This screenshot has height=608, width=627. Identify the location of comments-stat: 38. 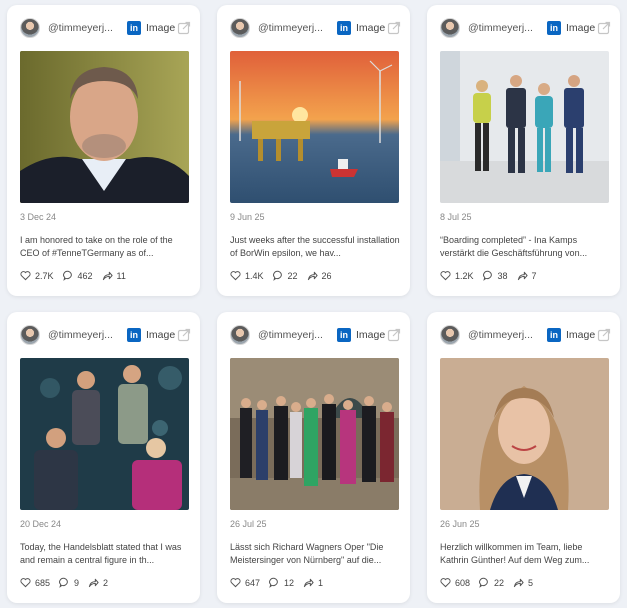
(495, 275).